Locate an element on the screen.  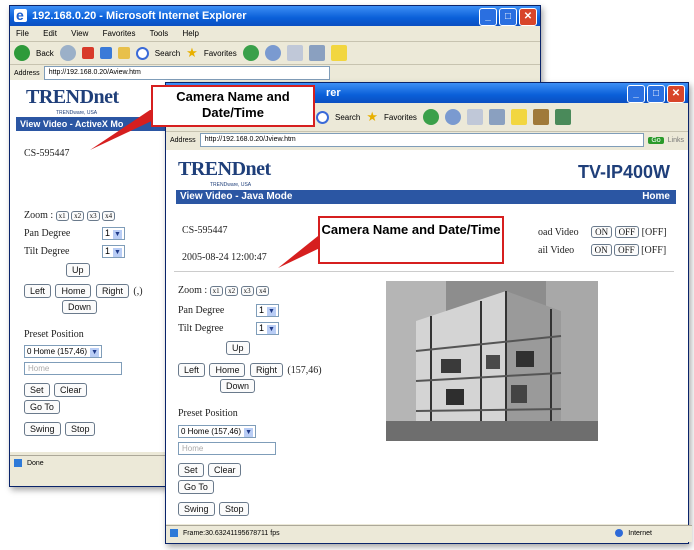
callout-pointers is located at coordinates (217, 189).